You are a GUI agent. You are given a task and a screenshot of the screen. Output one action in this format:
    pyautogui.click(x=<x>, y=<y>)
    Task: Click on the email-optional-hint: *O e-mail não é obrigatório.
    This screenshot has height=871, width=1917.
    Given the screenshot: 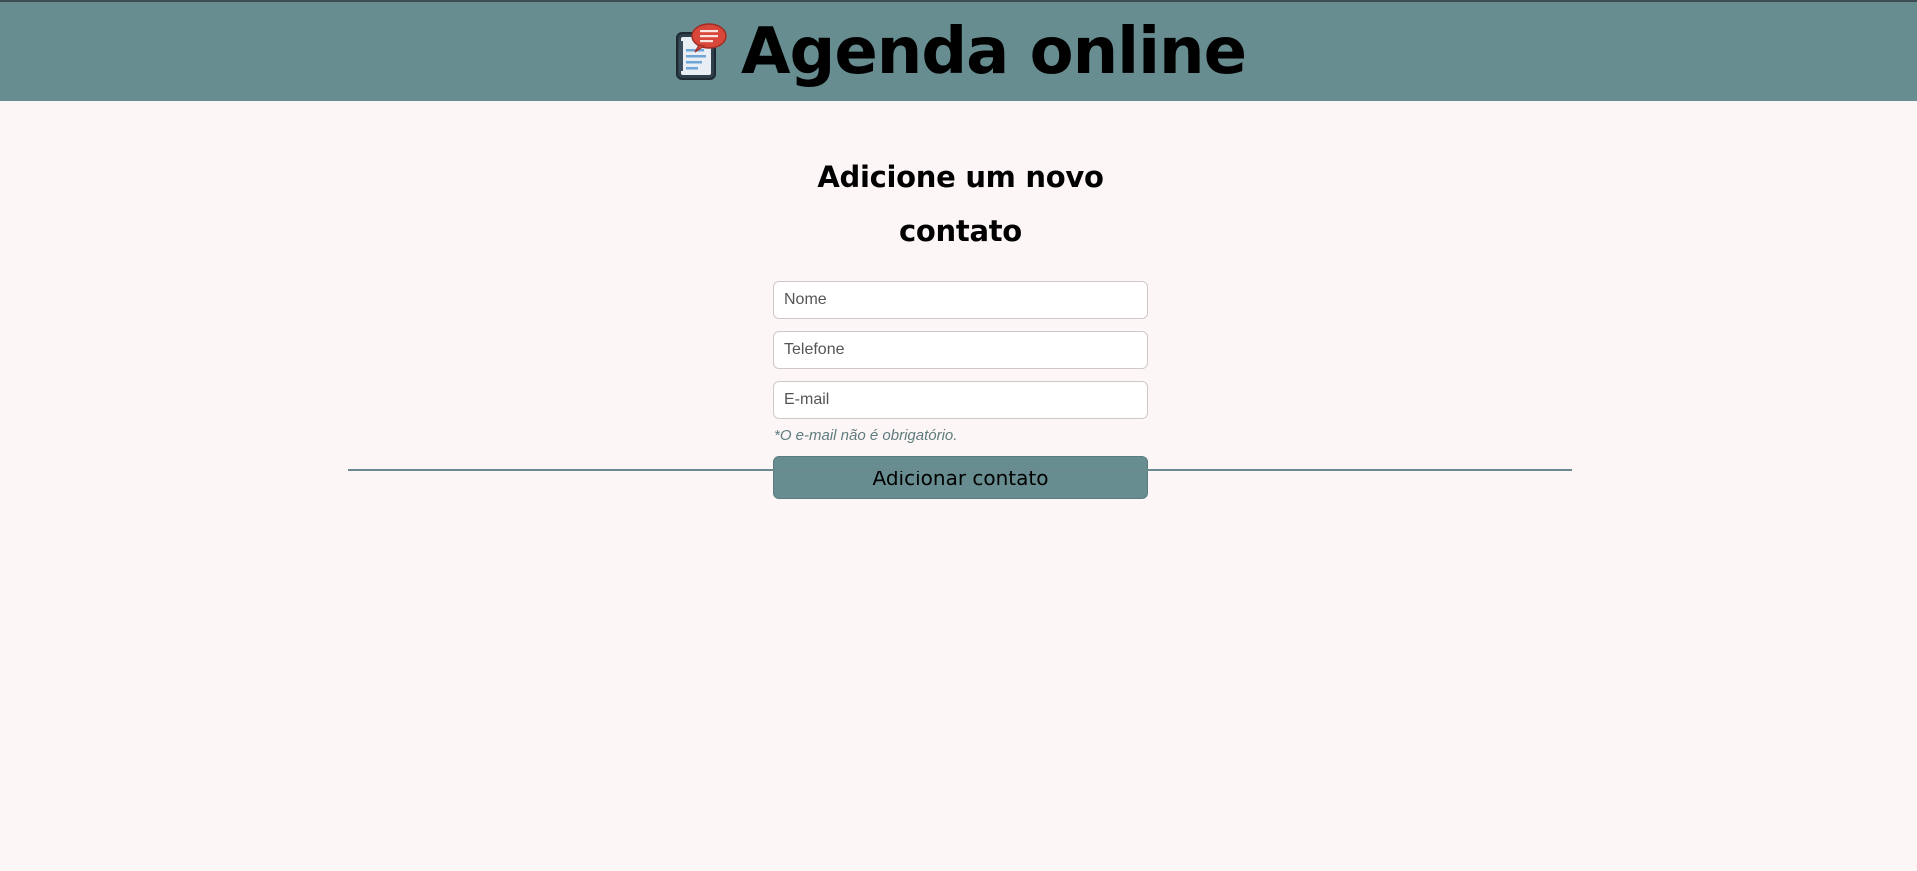 What is the action you would take?
    pyautogui.click(x=866, y=435)
    